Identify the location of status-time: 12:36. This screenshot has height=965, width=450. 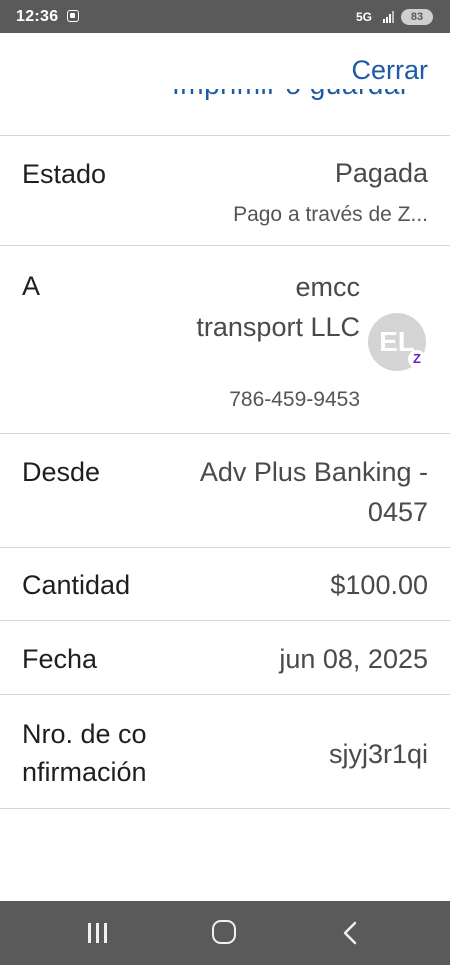
(37, 16).